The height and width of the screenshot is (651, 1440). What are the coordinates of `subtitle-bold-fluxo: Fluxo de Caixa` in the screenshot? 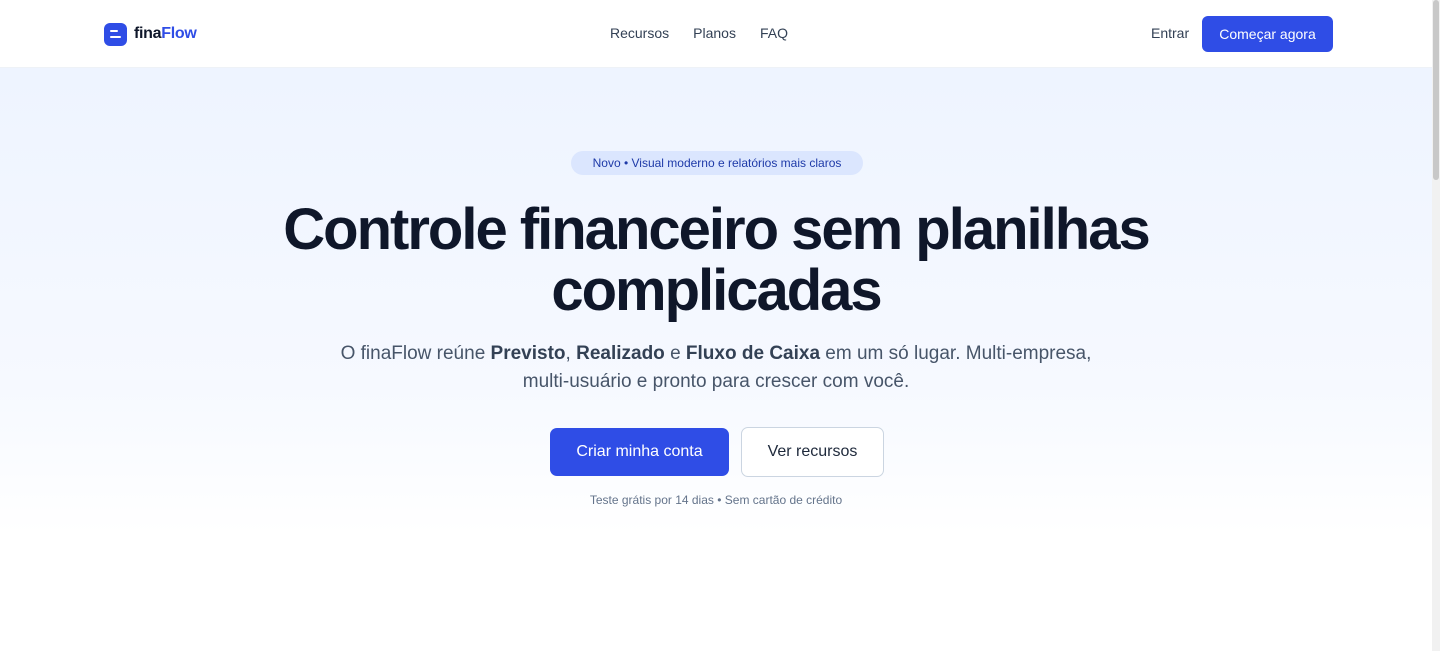 It's located at (753, 353).